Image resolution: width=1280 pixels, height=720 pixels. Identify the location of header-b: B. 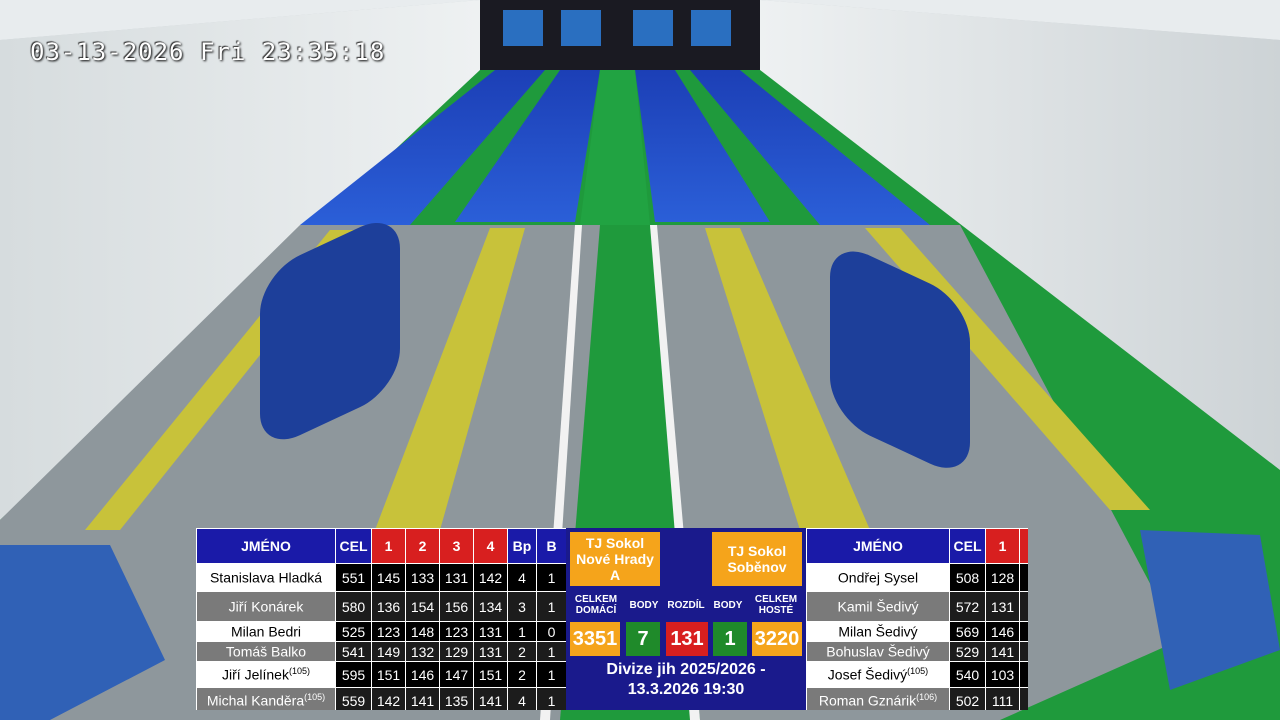
(551, 546).